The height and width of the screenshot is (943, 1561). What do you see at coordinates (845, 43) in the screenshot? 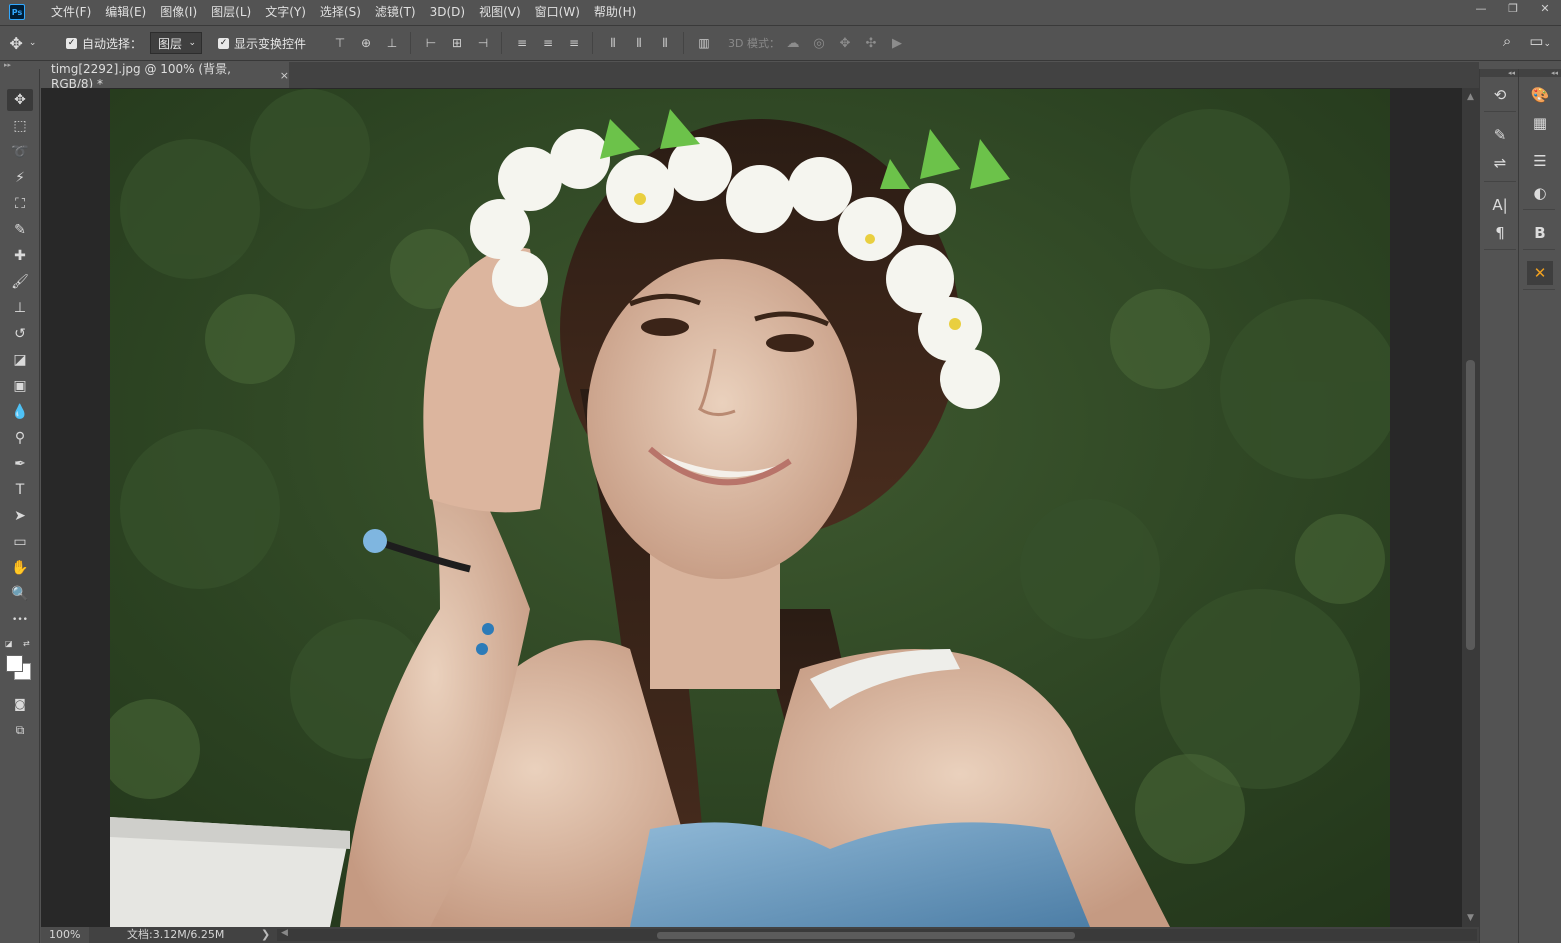
I see `drag-3d-icon: ✥` at bounding box center [845, 43].